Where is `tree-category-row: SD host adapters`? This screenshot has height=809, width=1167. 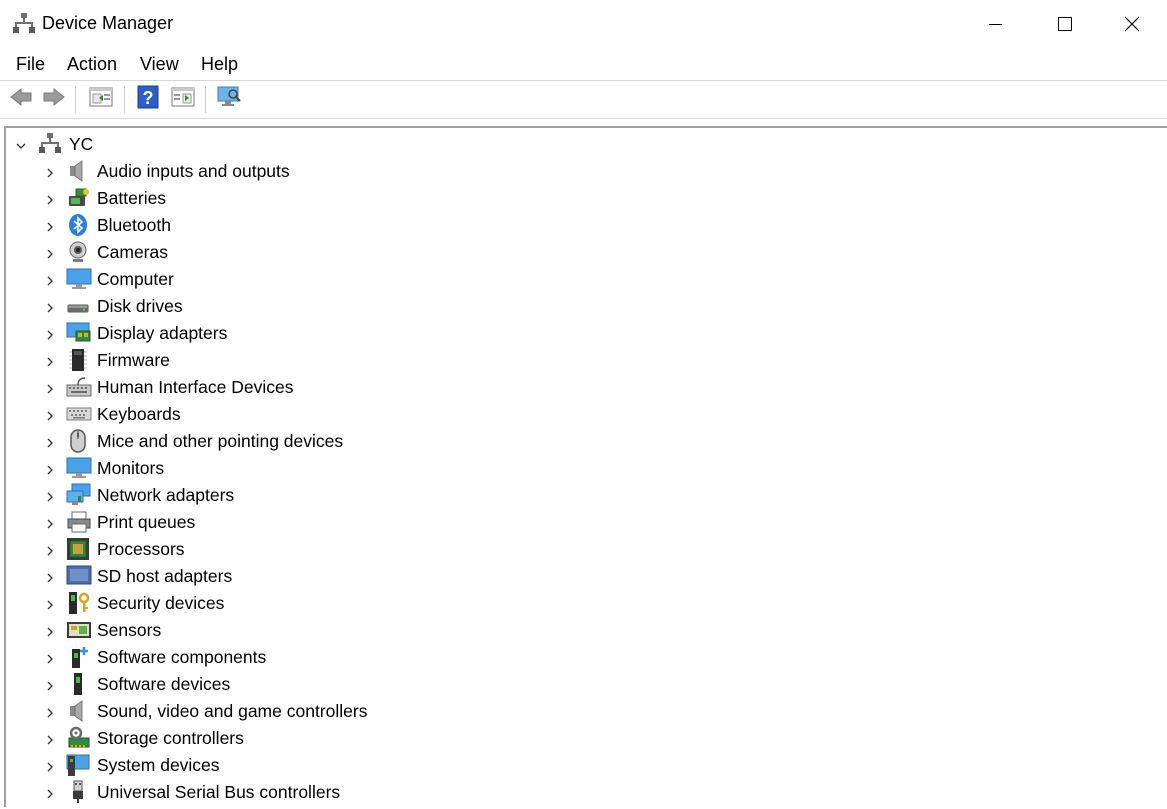
tree-category-row: SD host adapters is located at coordinates (216, 576).